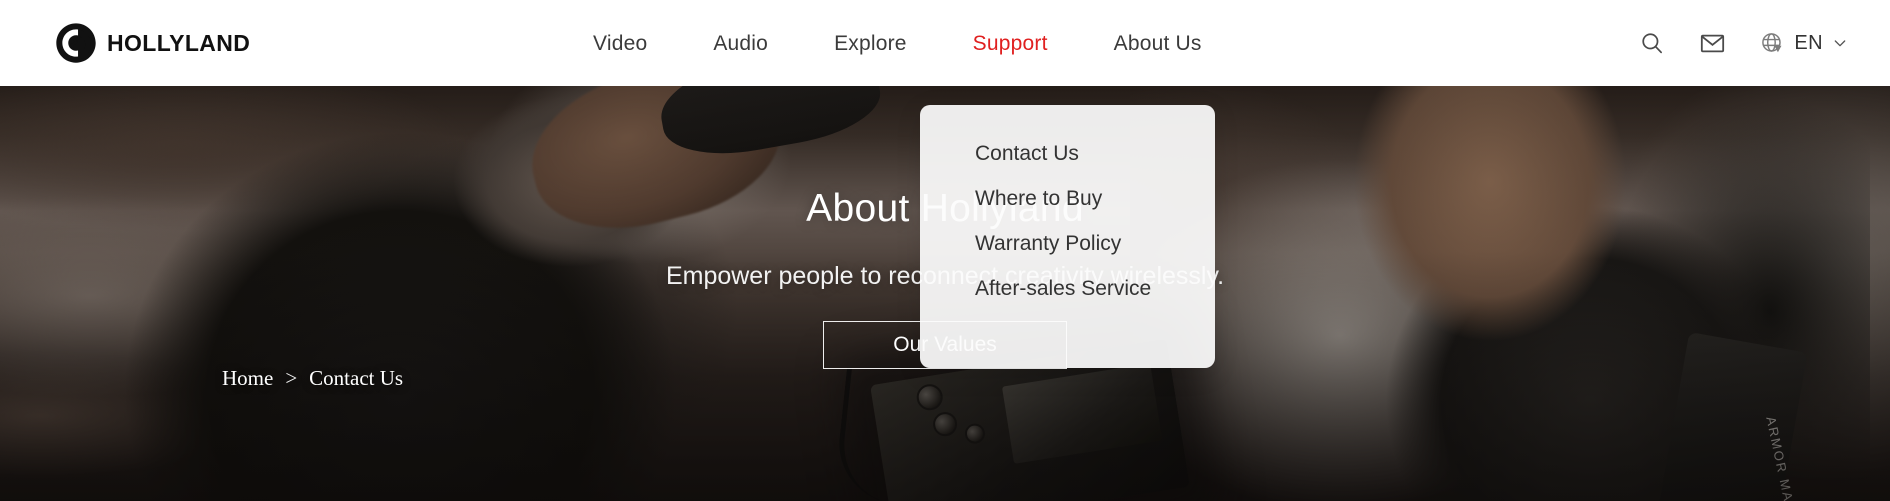  What do you see at coordinates (1840, 43) in the screenshot?
I see `chevron-down-icon` at bounding box center [1840, 43].